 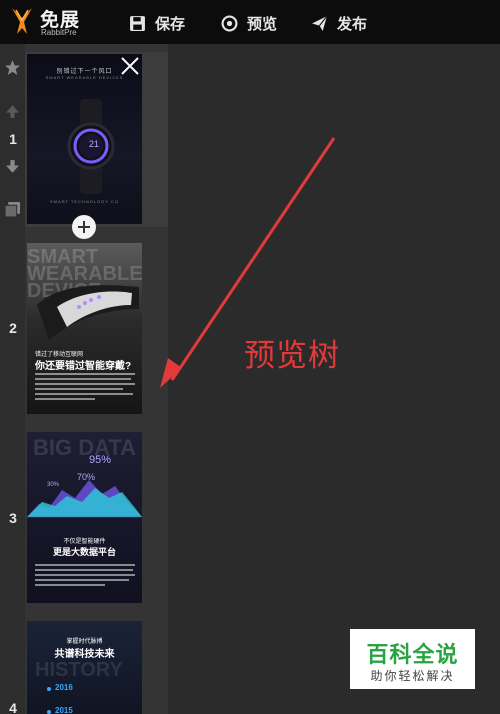 What do you see at coordinates (59, 32) in the screenshot?
I see `logo-subtitle: RabbitPre` at bounding box center [59, 32].